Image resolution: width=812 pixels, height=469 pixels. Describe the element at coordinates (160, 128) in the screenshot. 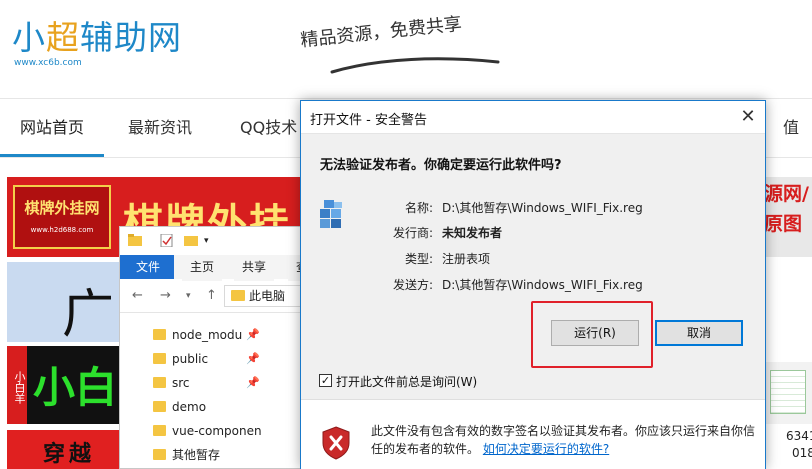

I see `nav-news: 最新资讯` at that location.